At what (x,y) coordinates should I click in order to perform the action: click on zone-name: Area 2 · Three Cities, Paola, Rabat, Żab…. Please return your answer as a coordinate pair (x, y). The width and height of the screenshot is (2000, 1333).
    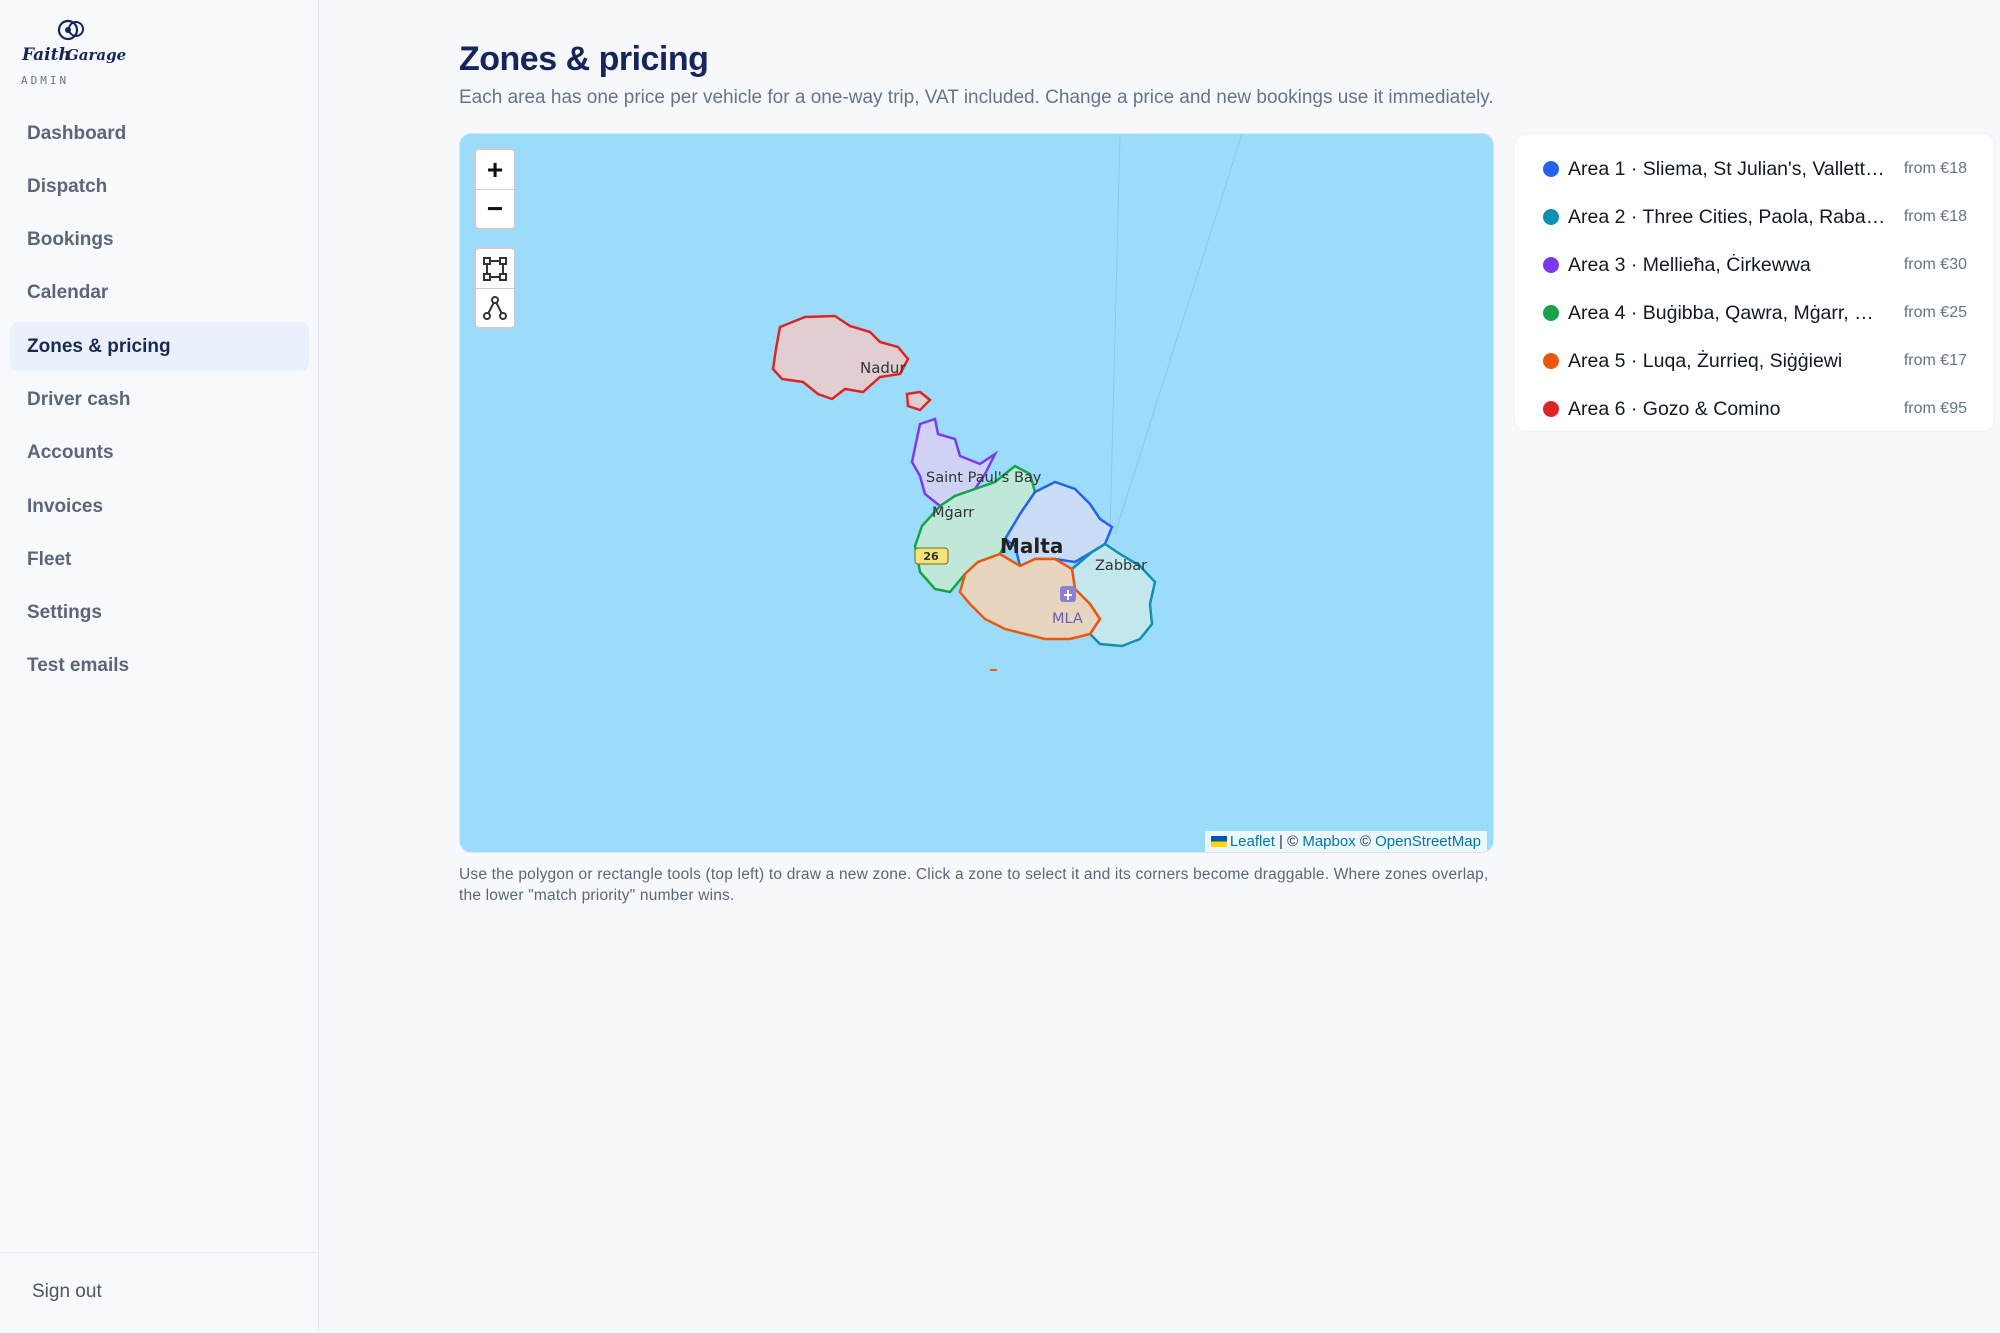
    Looking at the image, I should click on (1728, 216).